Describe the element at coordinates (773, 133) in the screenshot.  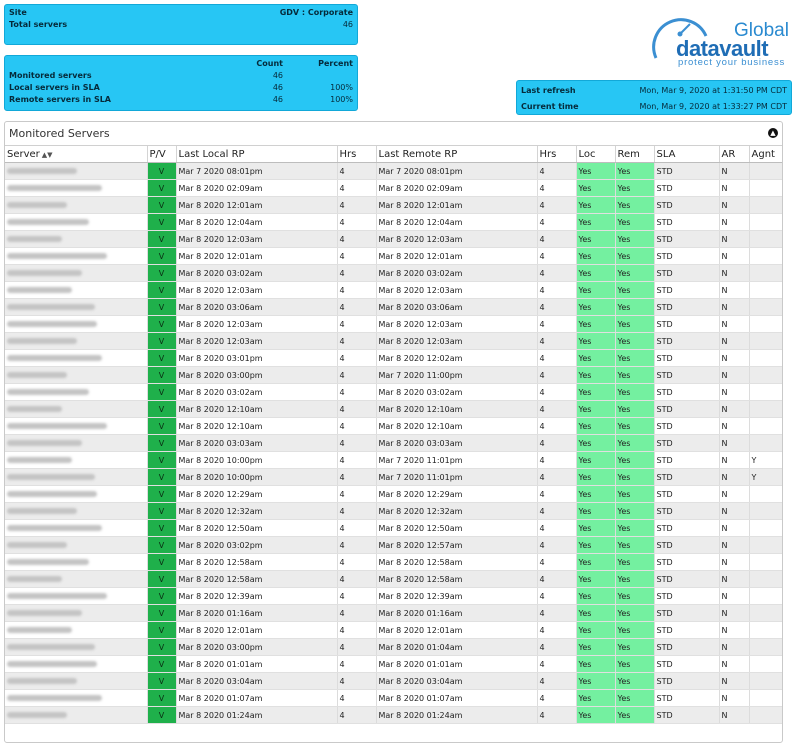
I see `collapse-icon: ▲` at that location.